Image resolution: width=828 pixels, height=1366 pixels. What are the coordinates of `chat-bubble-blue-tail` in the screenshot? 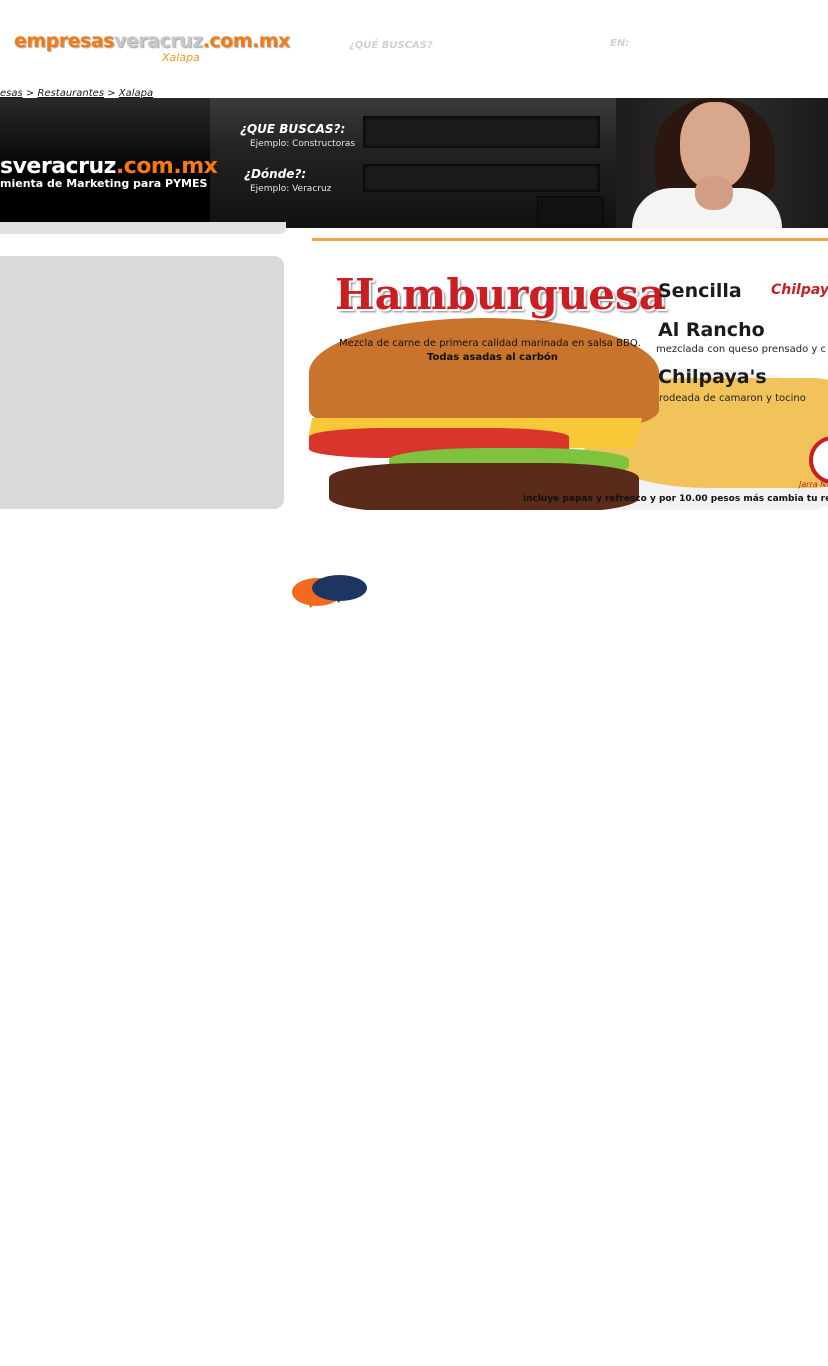 It's located at (336, 598).